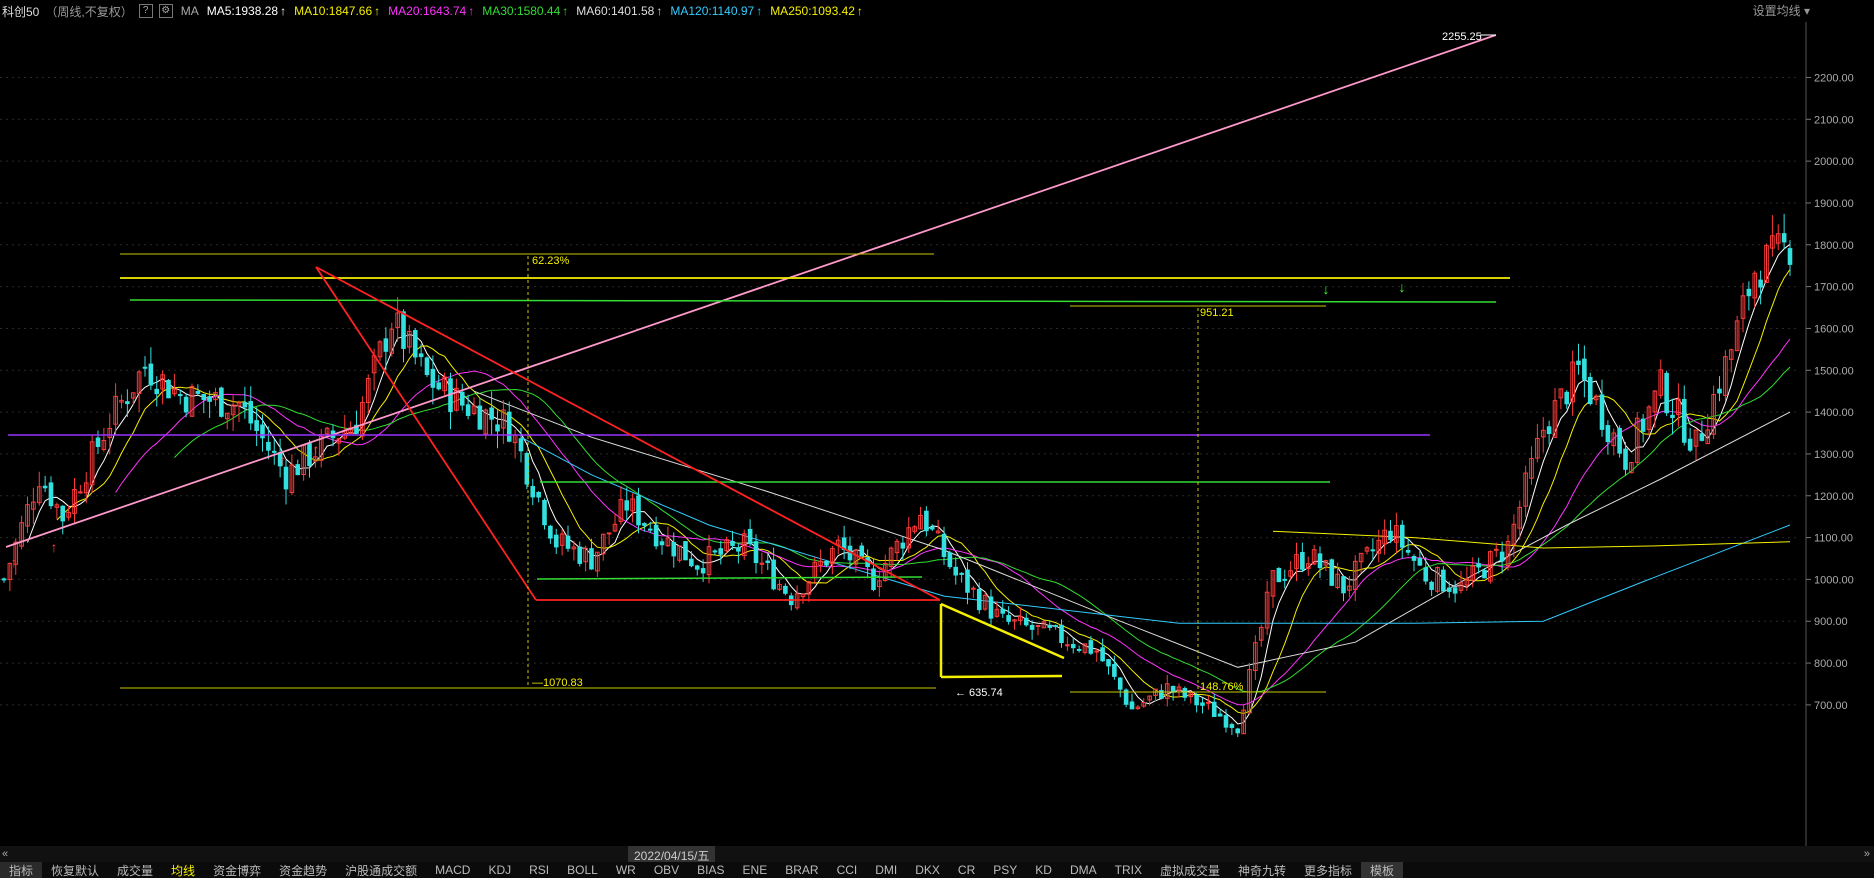 This screenshot has width=1874, height=878. I want to click on tab-22: DMA, so click(1083, 870).